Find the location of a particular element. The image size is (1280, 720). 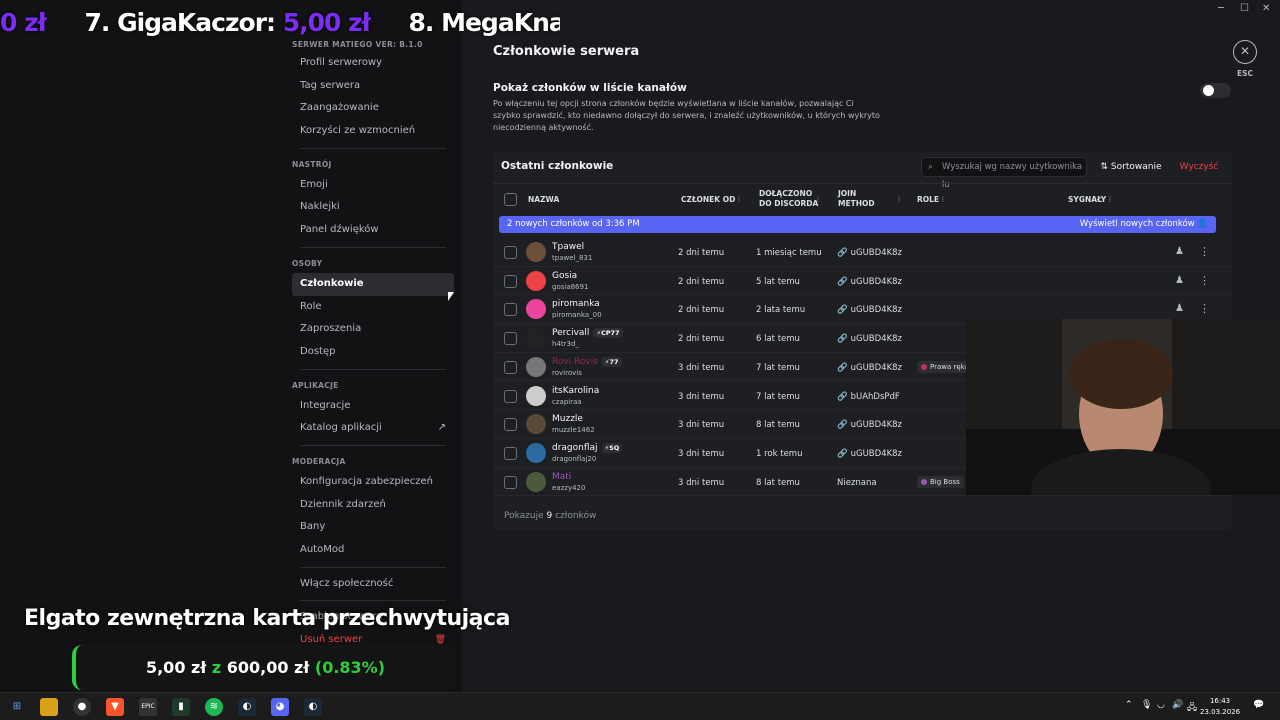

sidebar-item-emoji: Emoji is located at coordinates (373, 185).